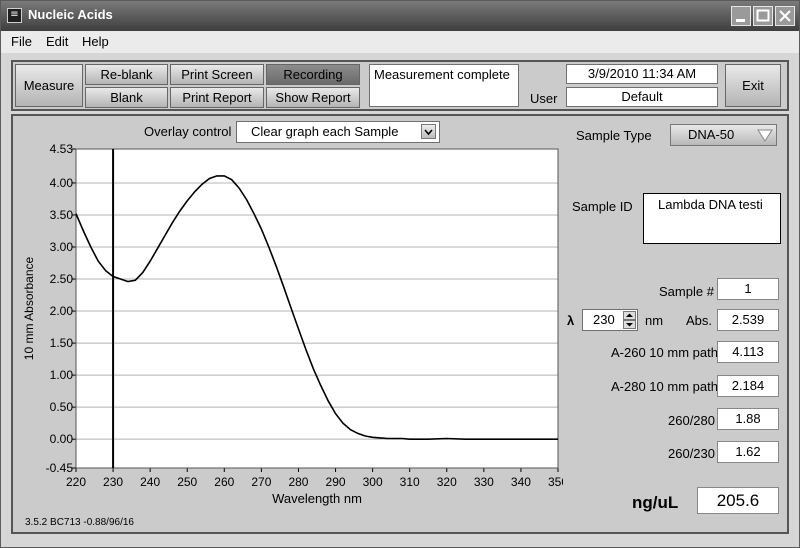  What do you see at coordinates (712, 218) in the screenshot?
I see `sample-id-field: Lambda DNA testi` at bounding box center [712, 218].